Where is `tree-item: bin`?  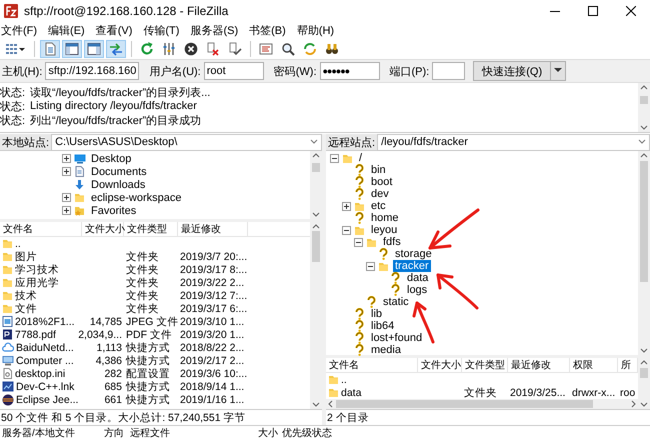 tree-item: bin is located at coordinates (378, 170).